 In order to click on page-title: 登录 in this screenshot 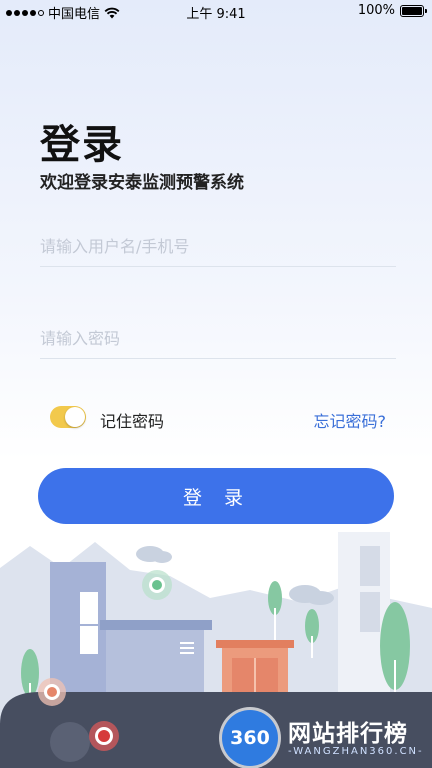, I will do `click(82, 145)`.